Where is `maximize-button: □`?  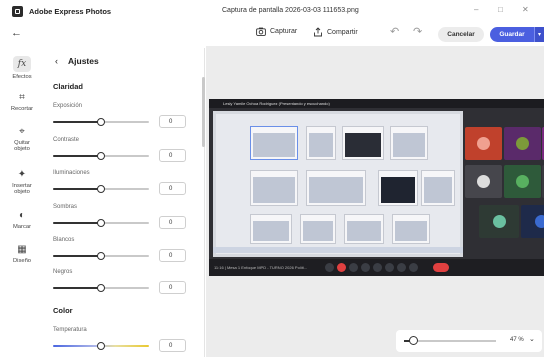 maximize-button: □ is located at coordinates (500, 9).